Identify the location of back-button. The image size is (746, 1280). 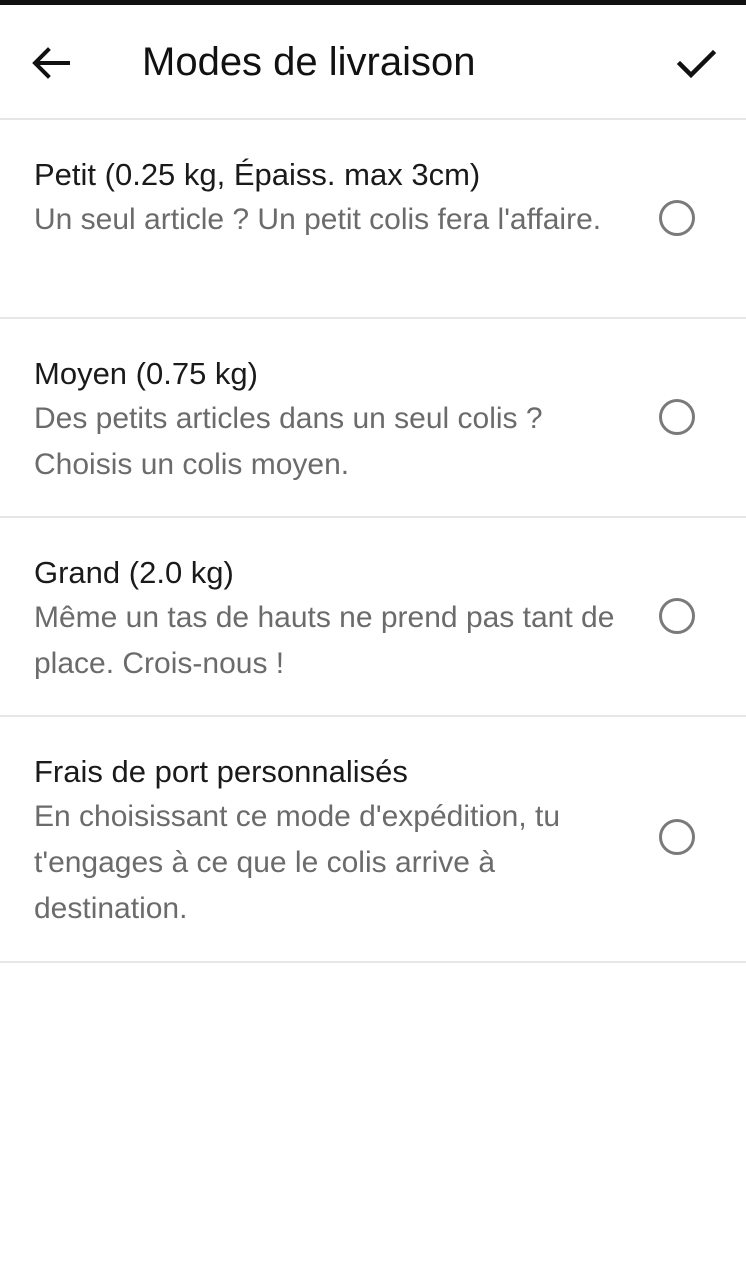
(50, 63).